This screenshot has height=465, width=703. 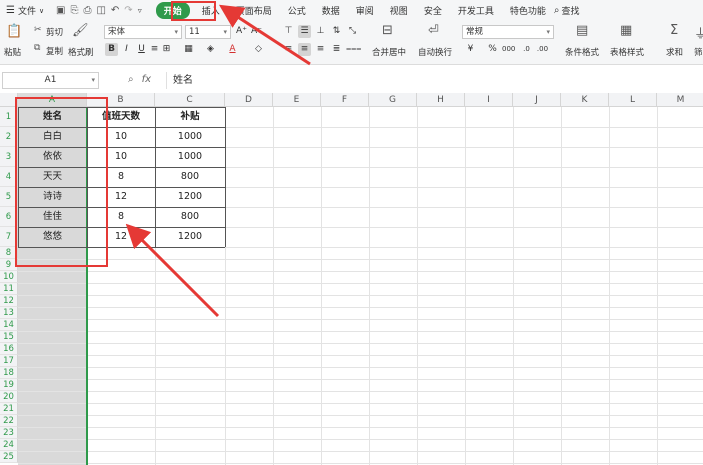 What do you see at coordinates (434, 80) in the screenshot?
I see `formula-input: 姓名` at bounding box center [434, 80].